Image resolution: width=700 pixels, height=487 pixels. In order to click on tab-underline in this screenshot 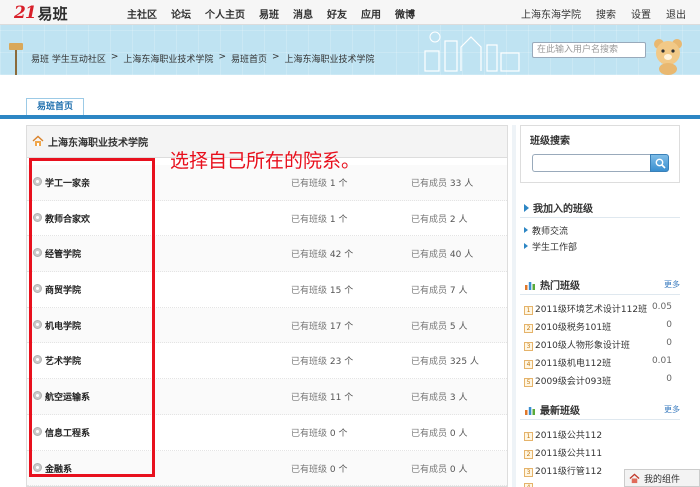, I will do `click(350, 117)`.